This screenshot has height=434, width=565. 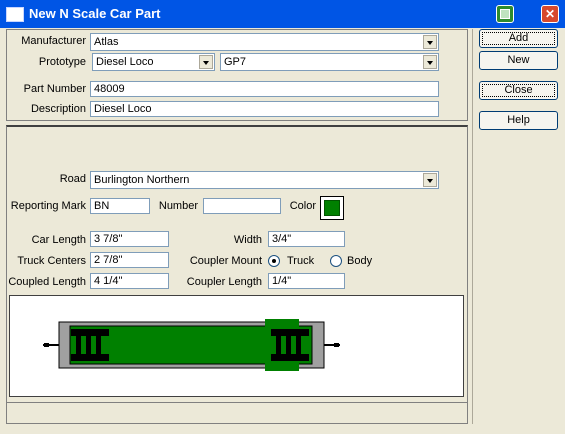 What do you see at coordinates (129, 260) in the screenshot?
I see `truck-centers-field: 2 7/8"` at bounding box center [129, 260].